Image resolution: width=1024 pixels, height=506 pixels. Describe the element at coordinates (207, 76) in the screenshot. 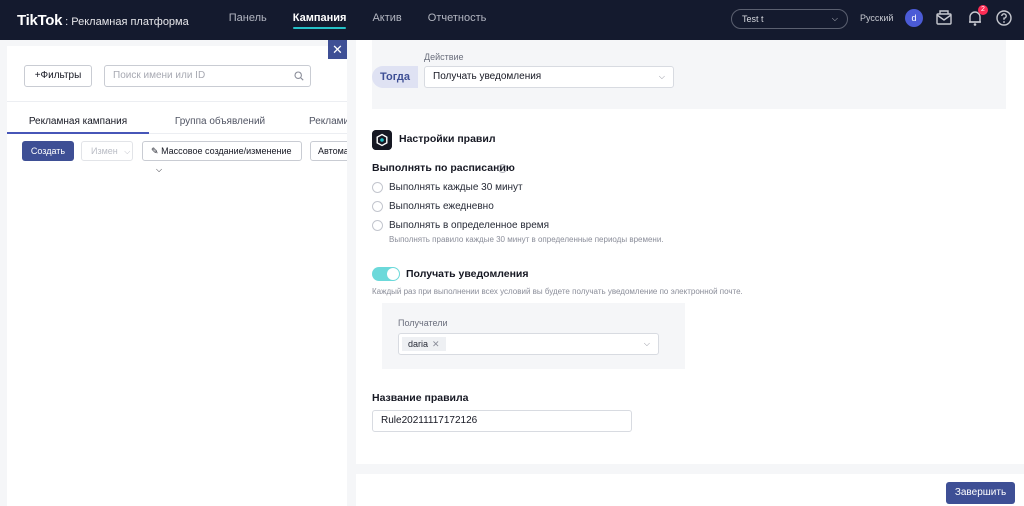

I see `search-input: Поиск имени или ID` at that location.